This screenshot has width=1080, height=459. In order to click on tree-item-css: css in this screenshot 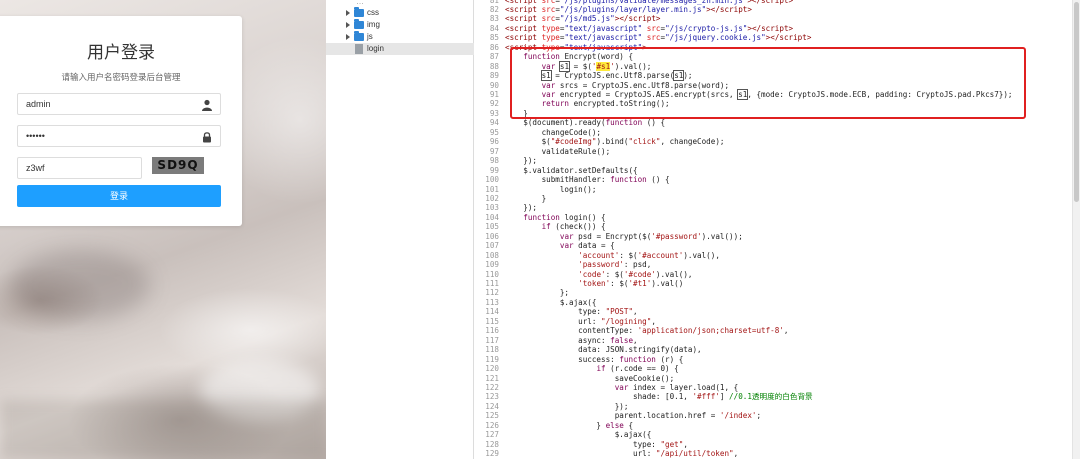, I will do `click(400, 13)`.